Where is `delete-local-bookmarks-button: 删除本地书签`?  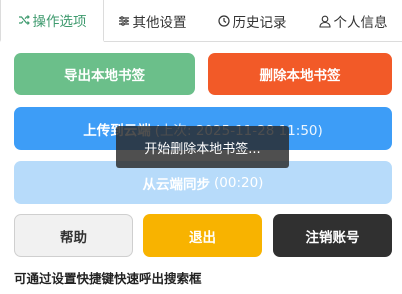 delete-local-bookmarks-button: 删除本地书签 is located at coordinates (300, 74).